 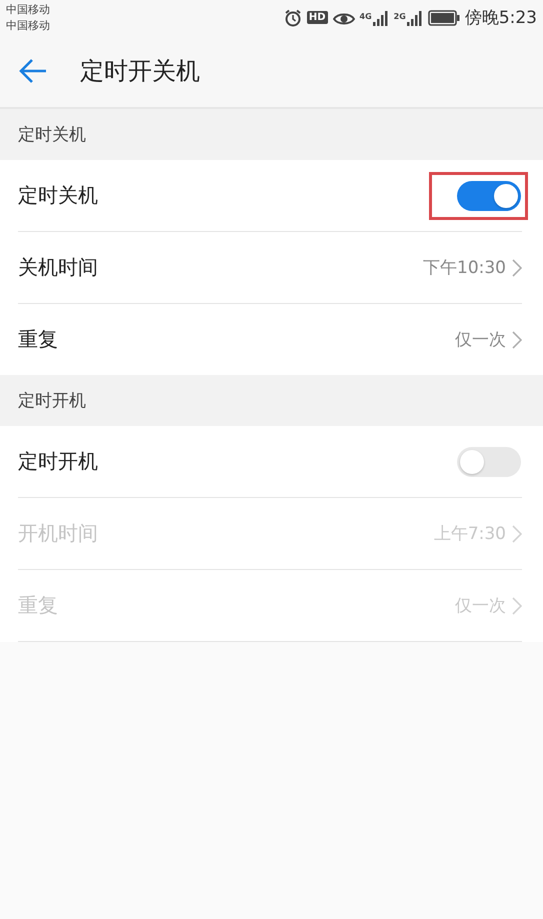 What do you see at coordinates (58, 267) in the screenshot?
I see `setting-label: 关机时间` at bounding box center [58, 267].